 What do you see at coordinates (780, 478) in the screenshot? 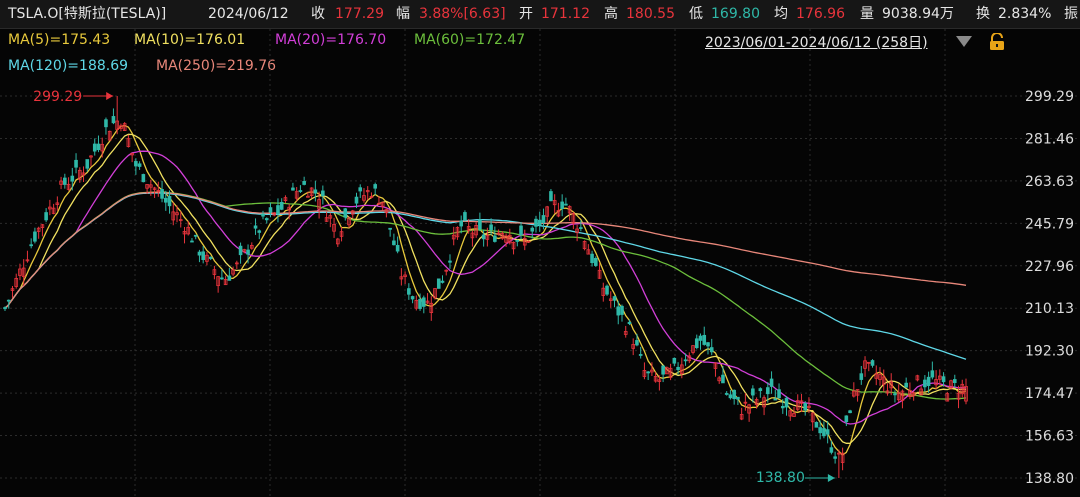
I see `low-marker-label: 138.80` at bounding box center [780, 478].